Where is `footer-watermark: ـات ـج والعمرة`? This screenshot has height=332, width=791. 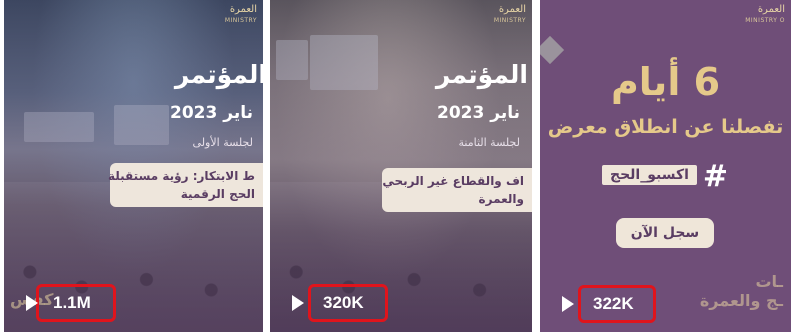
footer-watermark: ـات ـج والعمرة is located at coordinates (741, 291).